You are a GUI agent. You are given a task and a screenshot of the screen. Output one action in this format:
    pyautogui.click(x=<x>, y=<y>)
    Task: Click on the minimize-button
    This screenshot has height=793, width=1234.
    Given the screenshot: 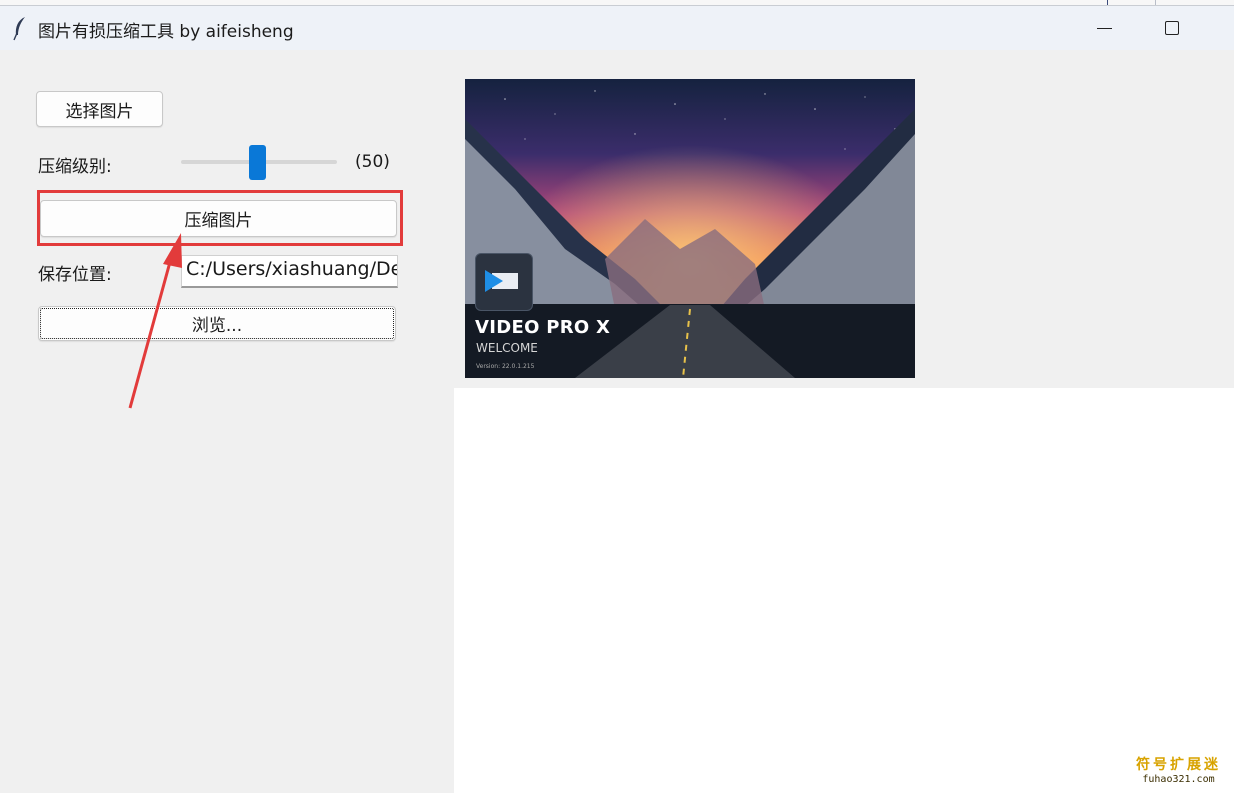 What is the action you would take?
    pyautogui.click(x=1104, y=28)
    